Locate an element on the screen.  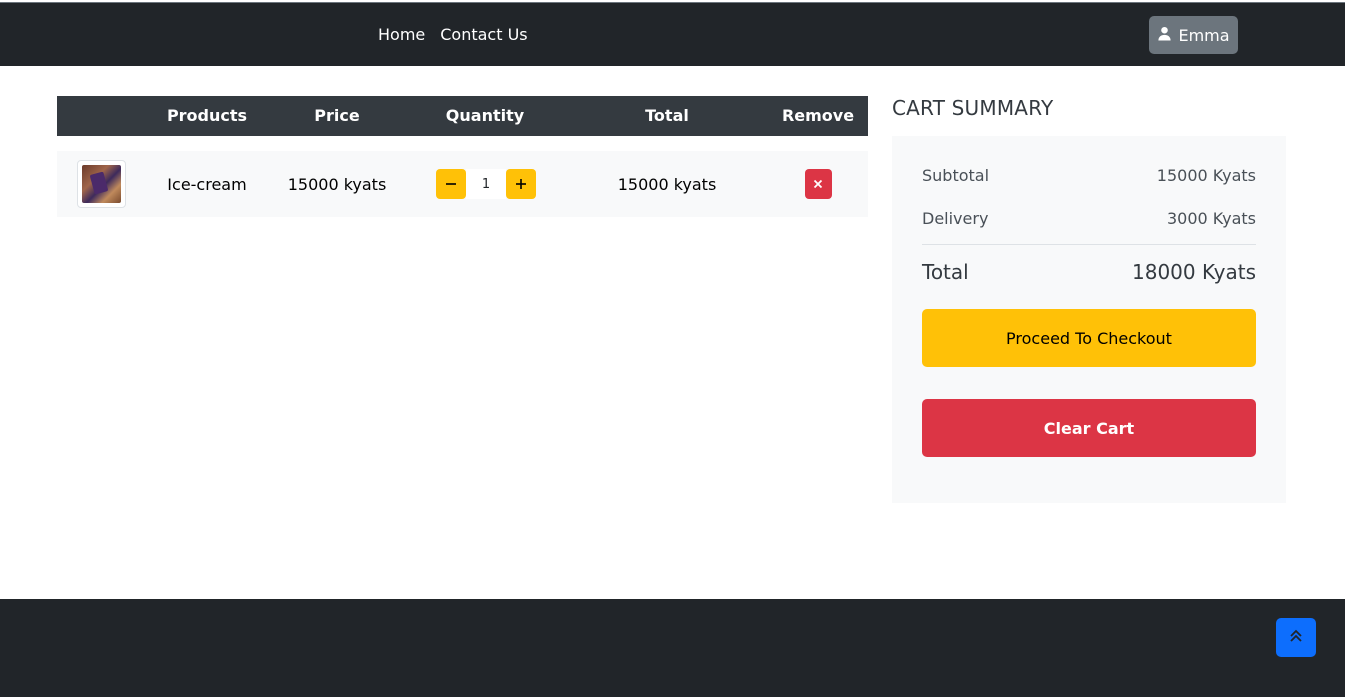
product-image is located at coordinates (101, 184).